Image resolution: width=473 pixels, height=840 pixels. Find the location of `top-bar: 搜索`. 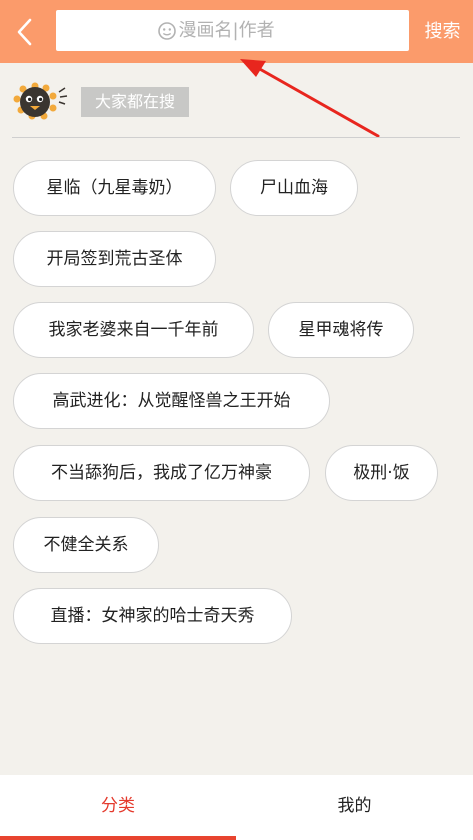

top-bar: 搜索 is located at coordinates (236, 31).